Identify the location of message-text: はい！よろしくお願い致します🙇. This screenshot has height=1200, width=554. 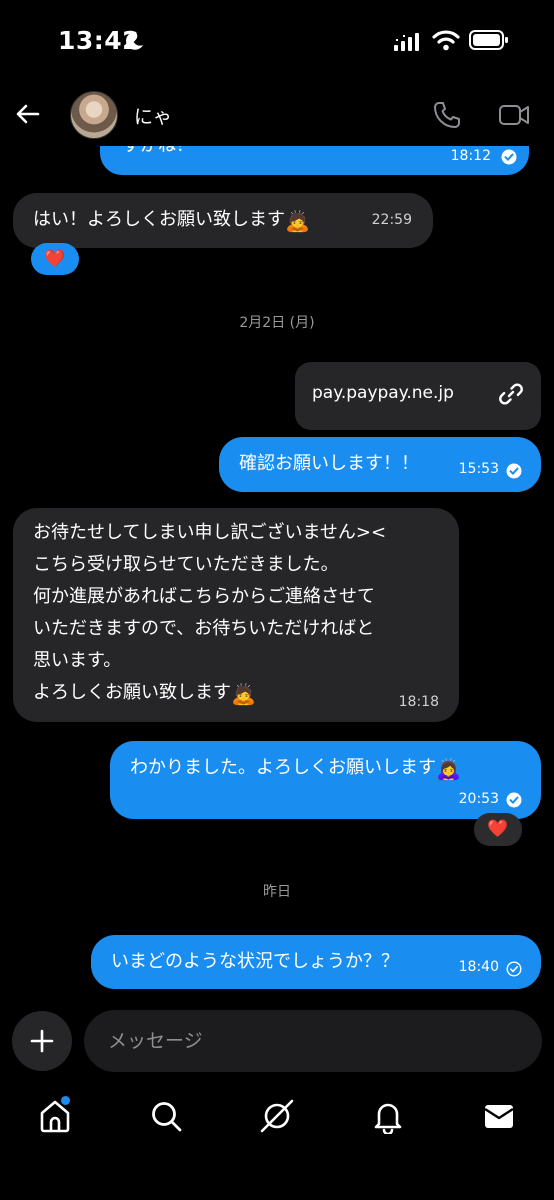
(171, 220).